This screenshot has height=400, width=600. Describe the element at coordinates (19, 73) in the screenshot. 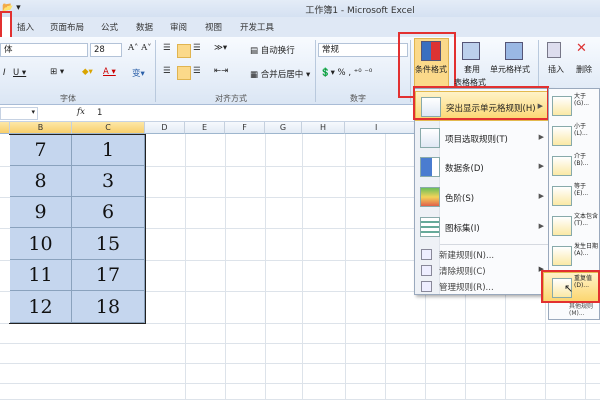

I see `underline-button: U ▾` at that location.